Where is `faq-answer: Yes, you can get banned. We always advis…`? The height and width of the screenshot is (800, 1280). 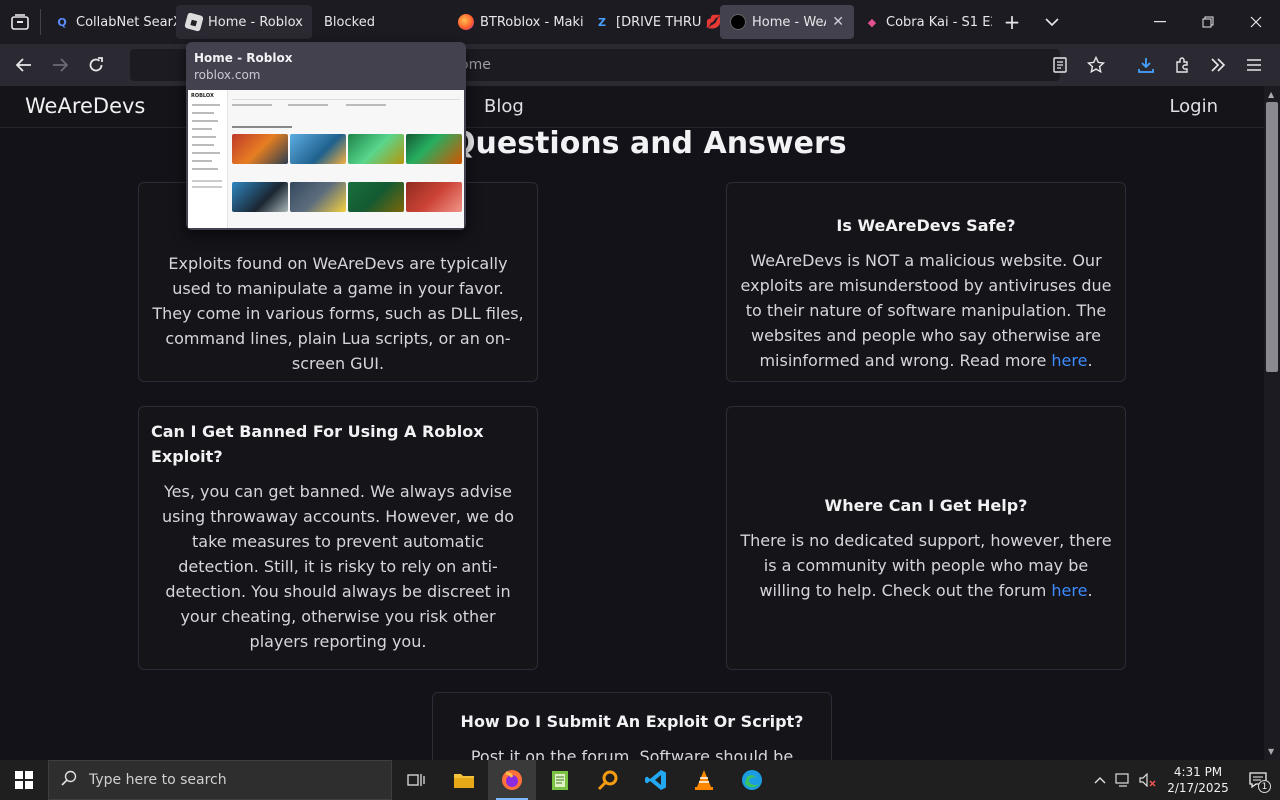
faq-answer: Yes, you can get banned. We always advis… is located at coordinates (338, 566).